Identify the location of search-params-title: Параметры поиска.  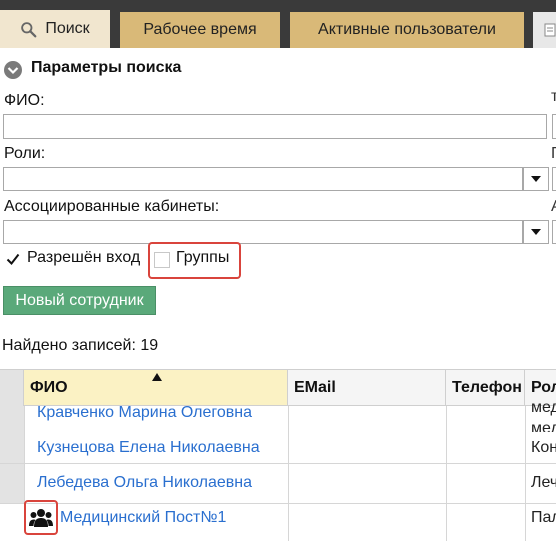
(106, 67).